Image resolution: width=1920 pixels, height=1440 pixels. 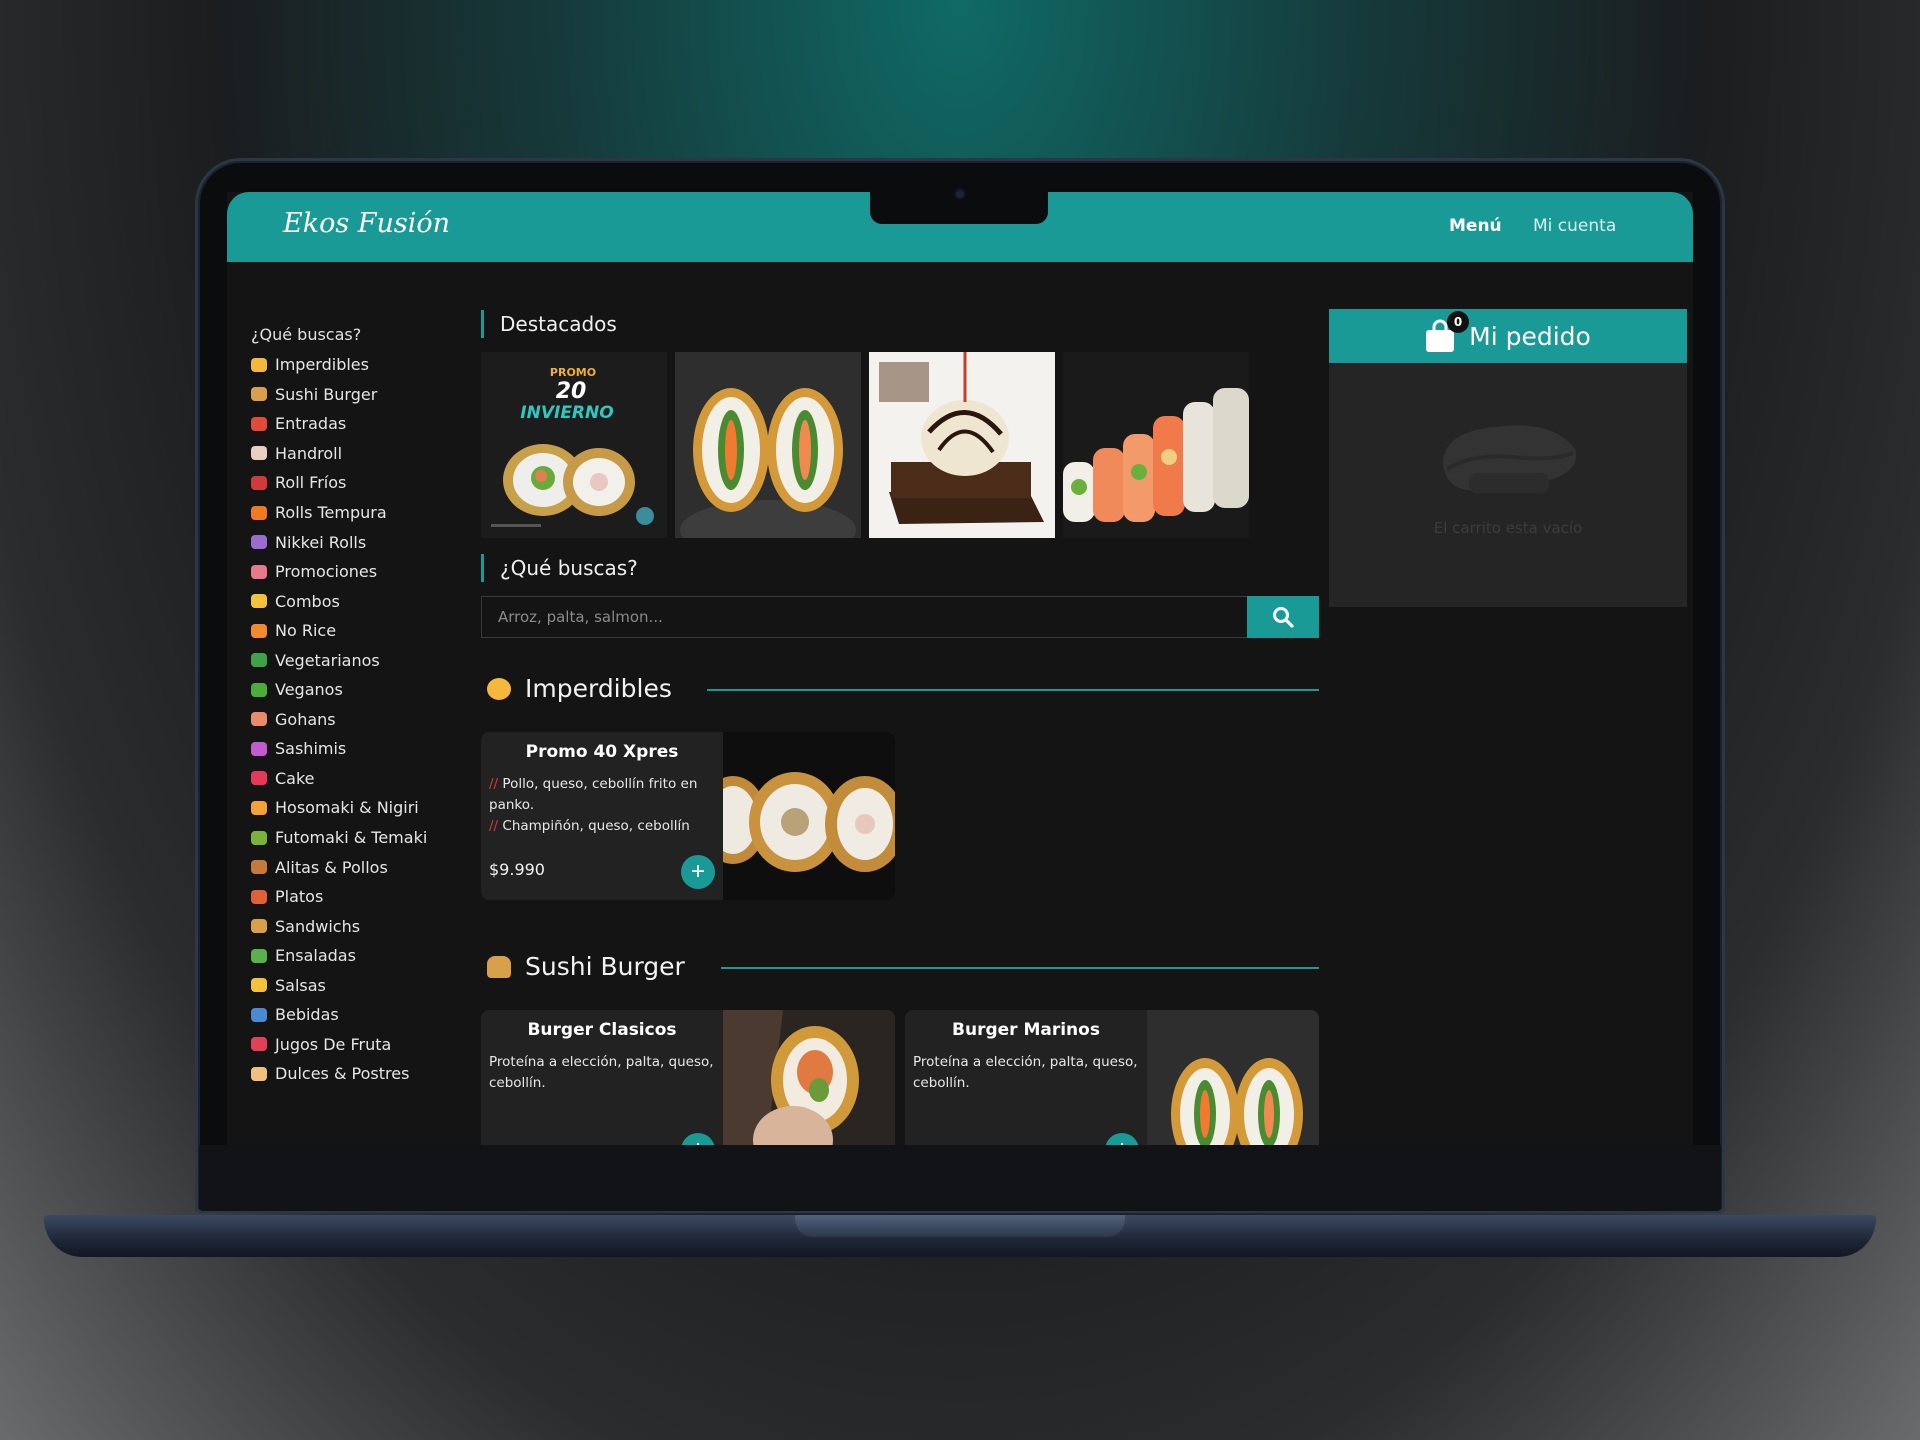 I want to click on burger-marinos-image, so click(x=1233, y=1077).